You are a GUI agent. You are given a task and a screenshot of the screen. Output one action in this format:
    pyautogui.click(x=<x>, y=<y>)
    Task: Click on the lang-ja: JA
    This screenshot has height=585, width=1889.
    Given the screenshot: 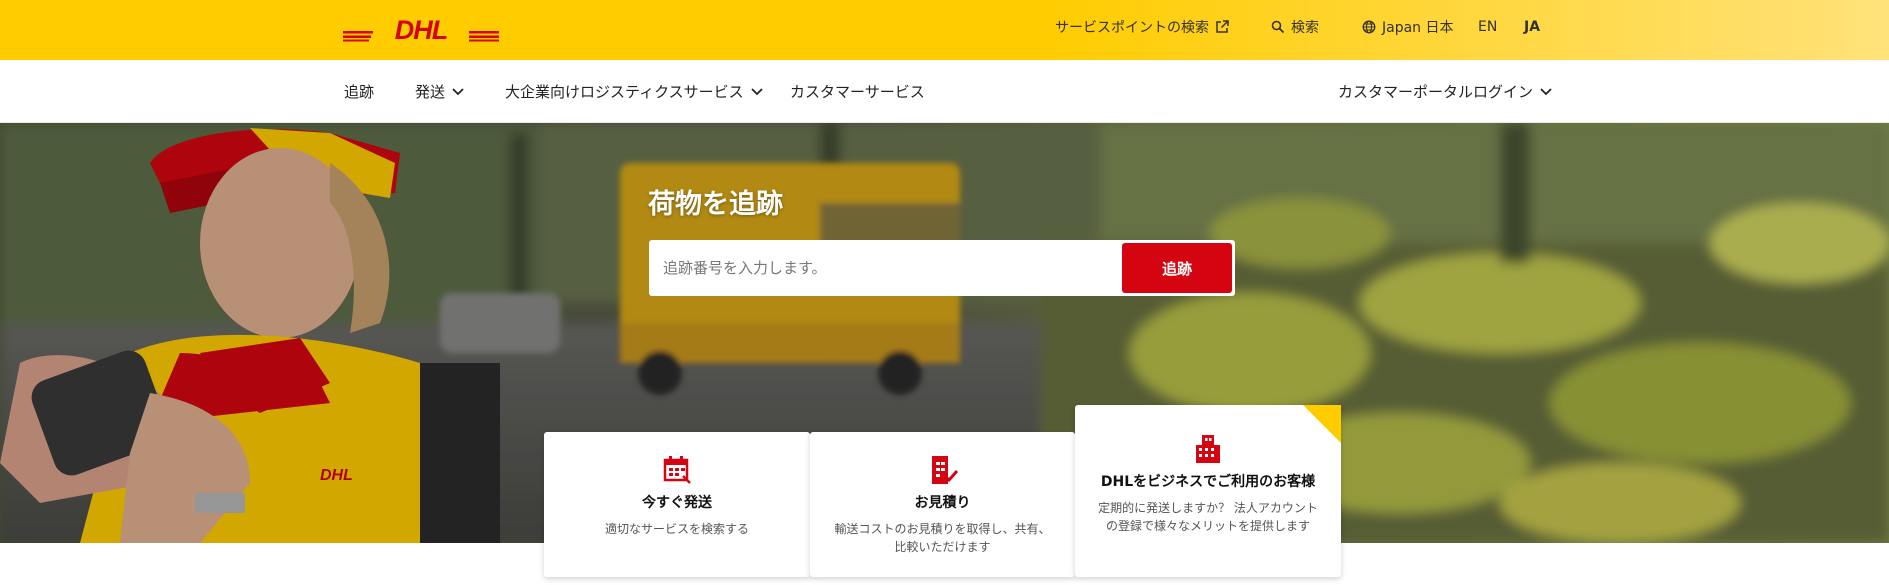 What is the action you would take?
    pyautogui.click(x=1532, y=27)
    